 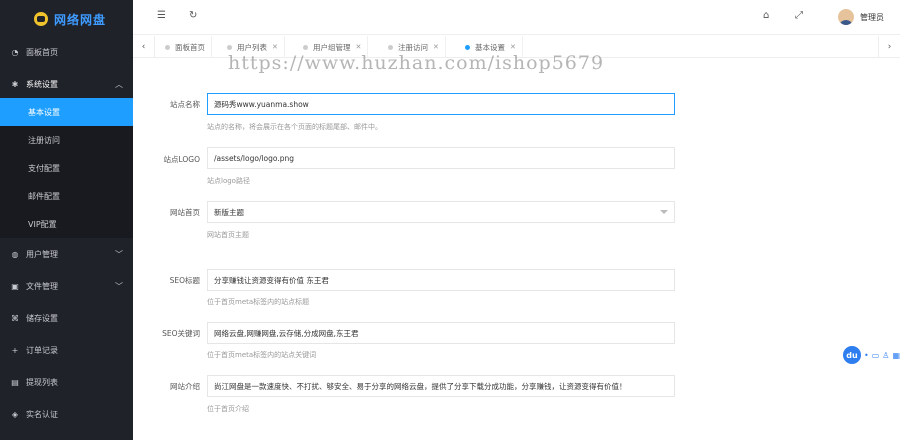 I want to click on site-name-hint: 站点的名称，将会展示在各个页面的标题尾部、邮件中。, so click(x=294, y=127).